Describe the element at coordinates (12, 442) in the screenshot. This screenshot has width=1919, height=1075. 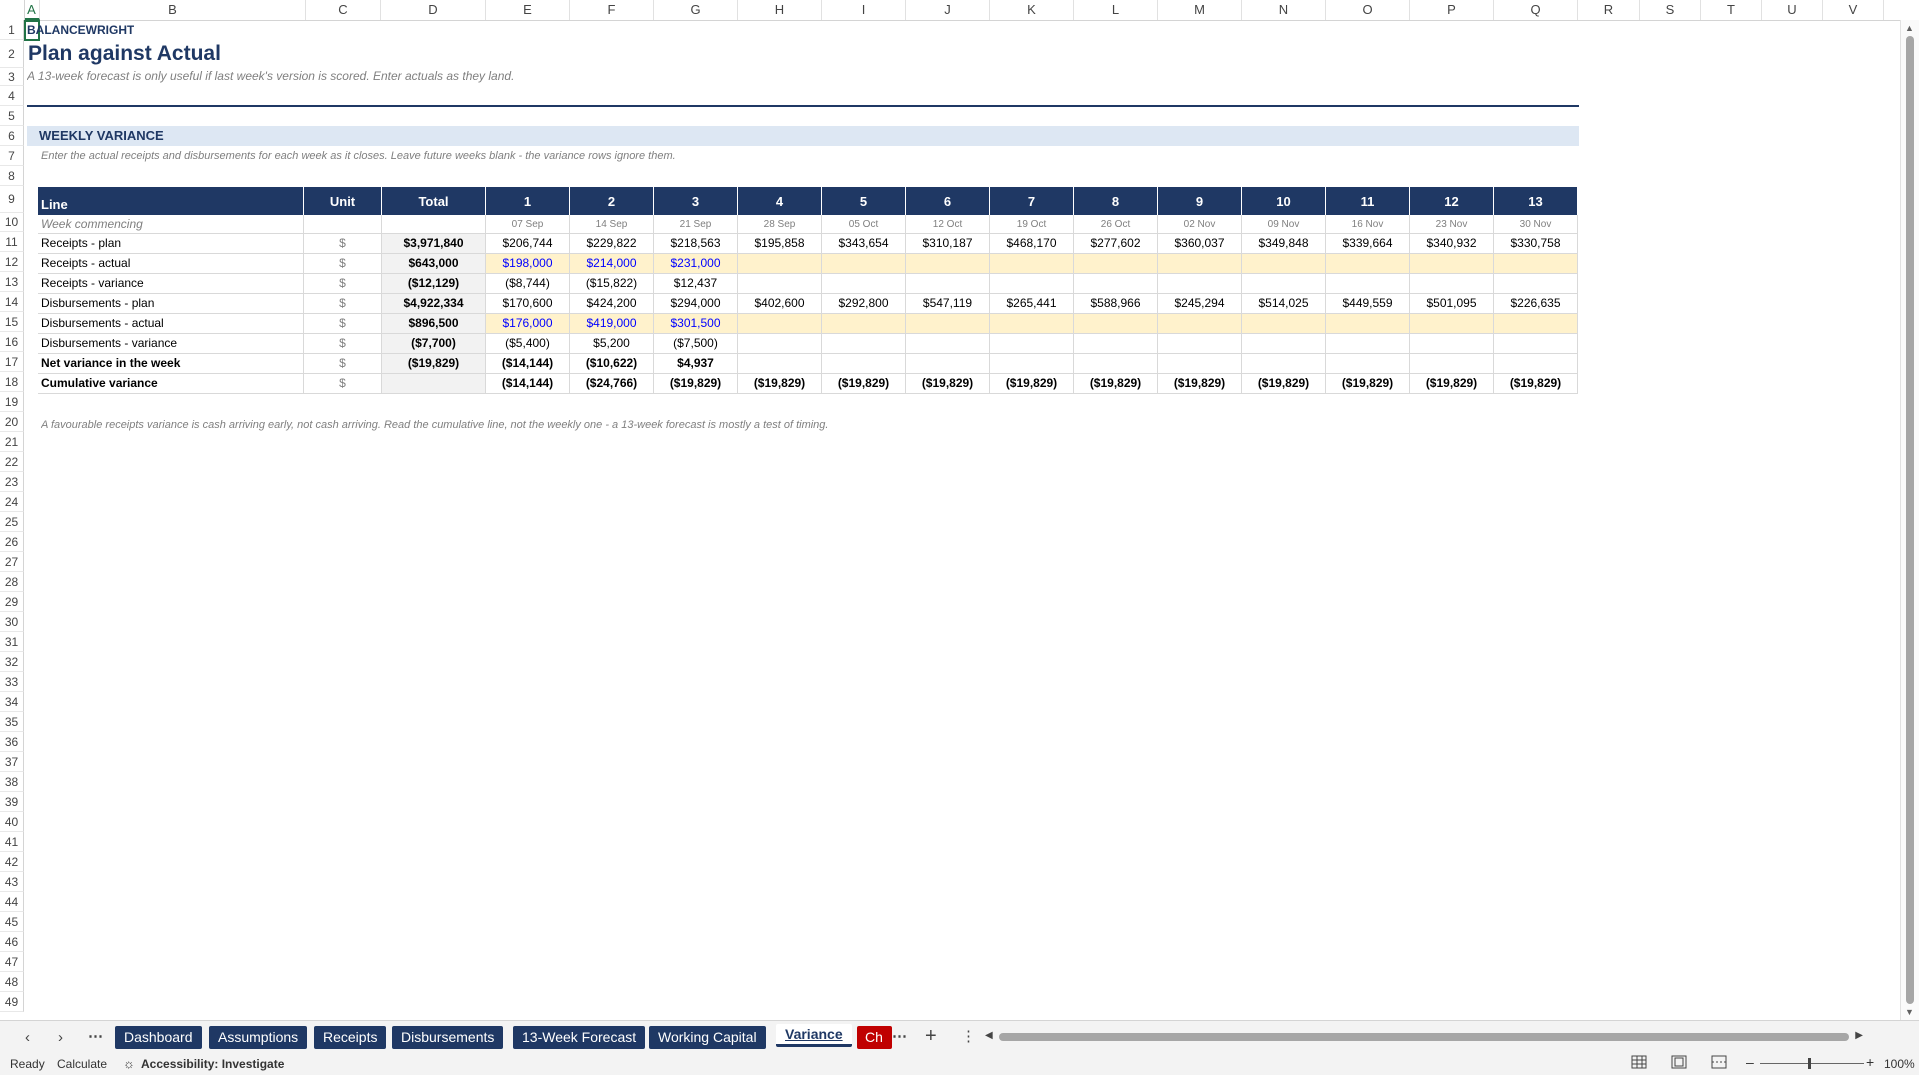
I see `row-header-21: 21` at that location.